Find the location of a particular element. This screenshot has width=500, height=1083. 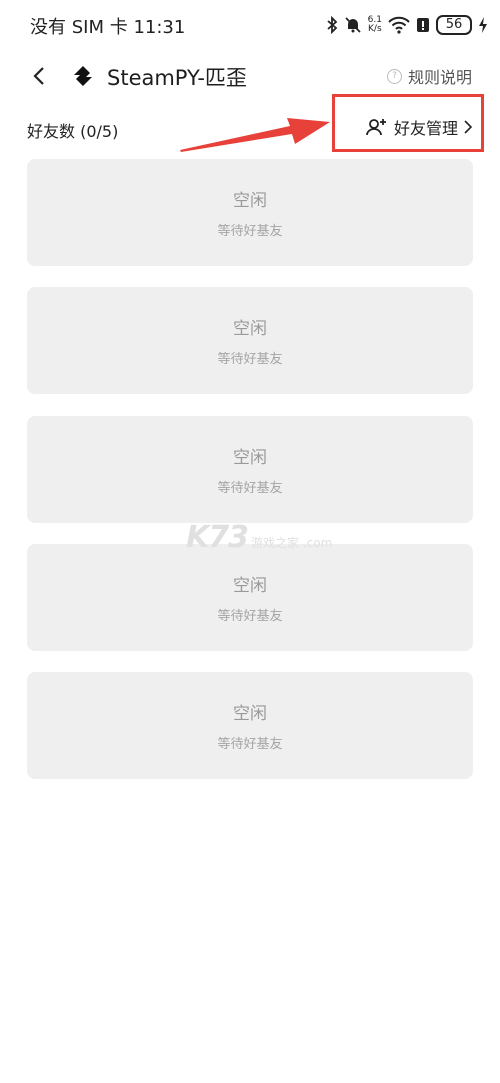

clock: 11:31 is located at coordinates (159, 27).